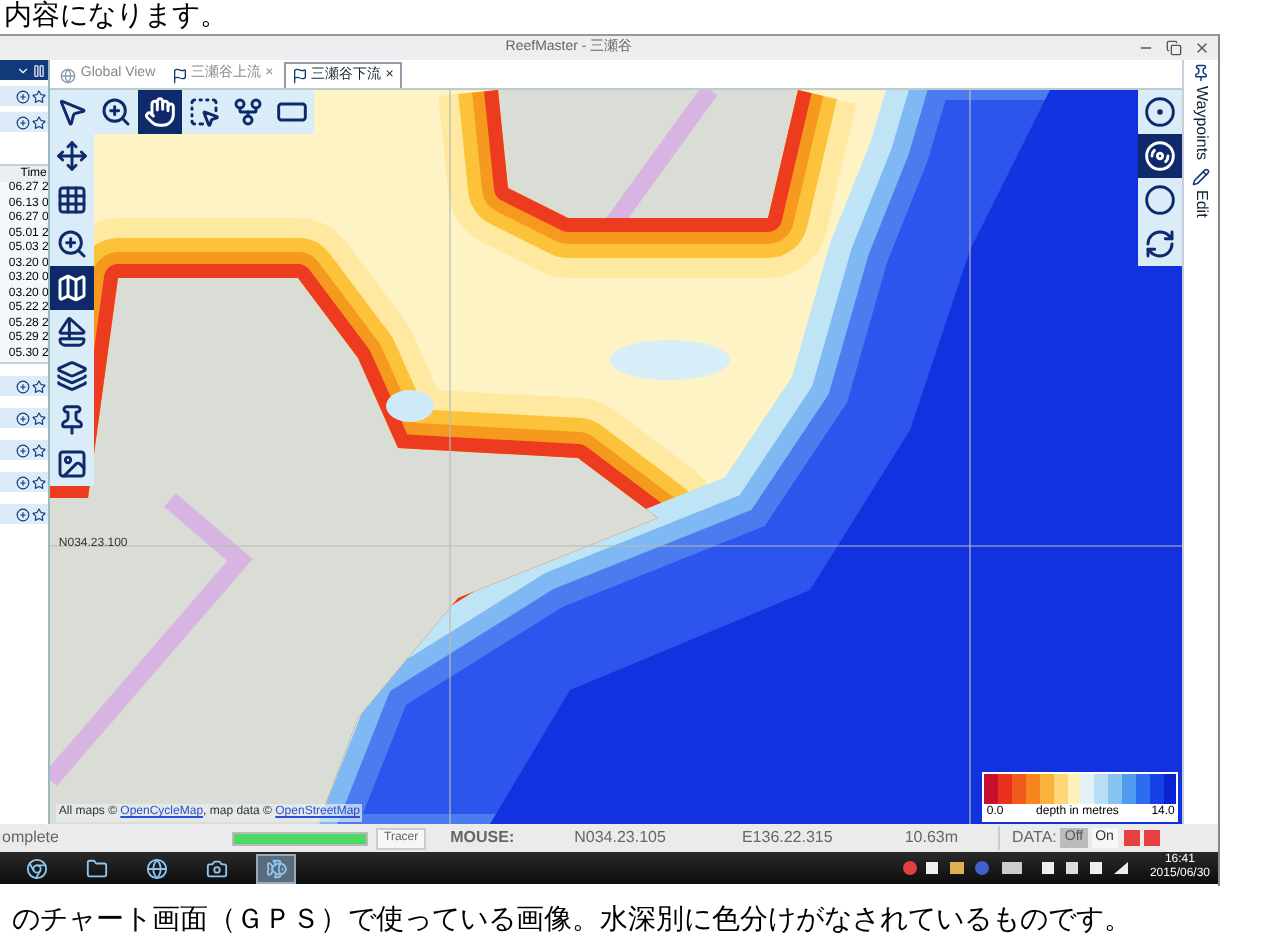  I want to click on side-tab: Waypoints, so click(1201, 112).